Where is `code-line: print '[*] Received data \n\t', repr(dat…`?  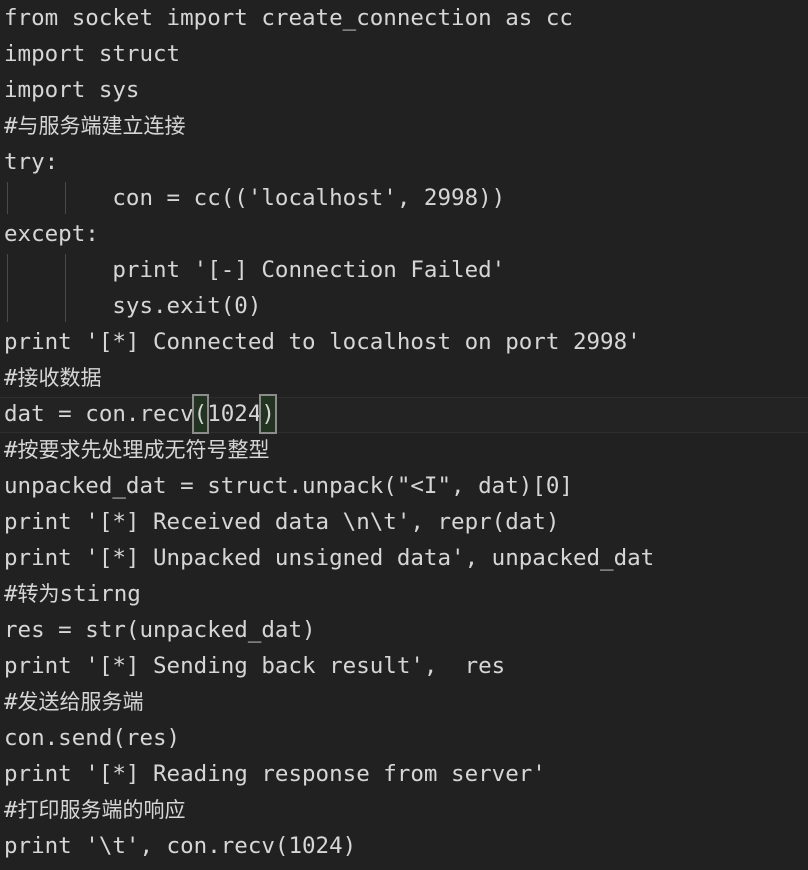 code-line: print '[*] Received data \n\t', repr(dat… is located at coordinates (404, 522).